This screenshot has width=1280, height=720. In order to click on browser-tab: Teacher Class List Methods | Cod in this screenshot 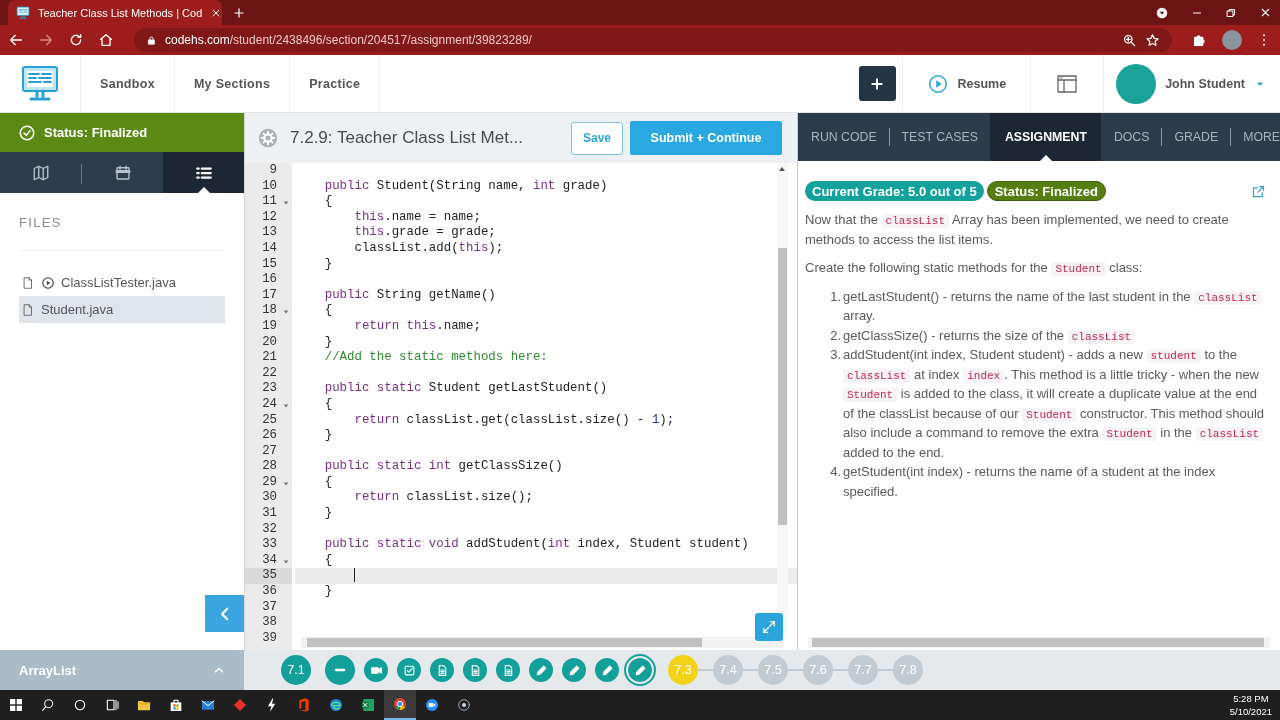, I will do `click(115, 12)`.